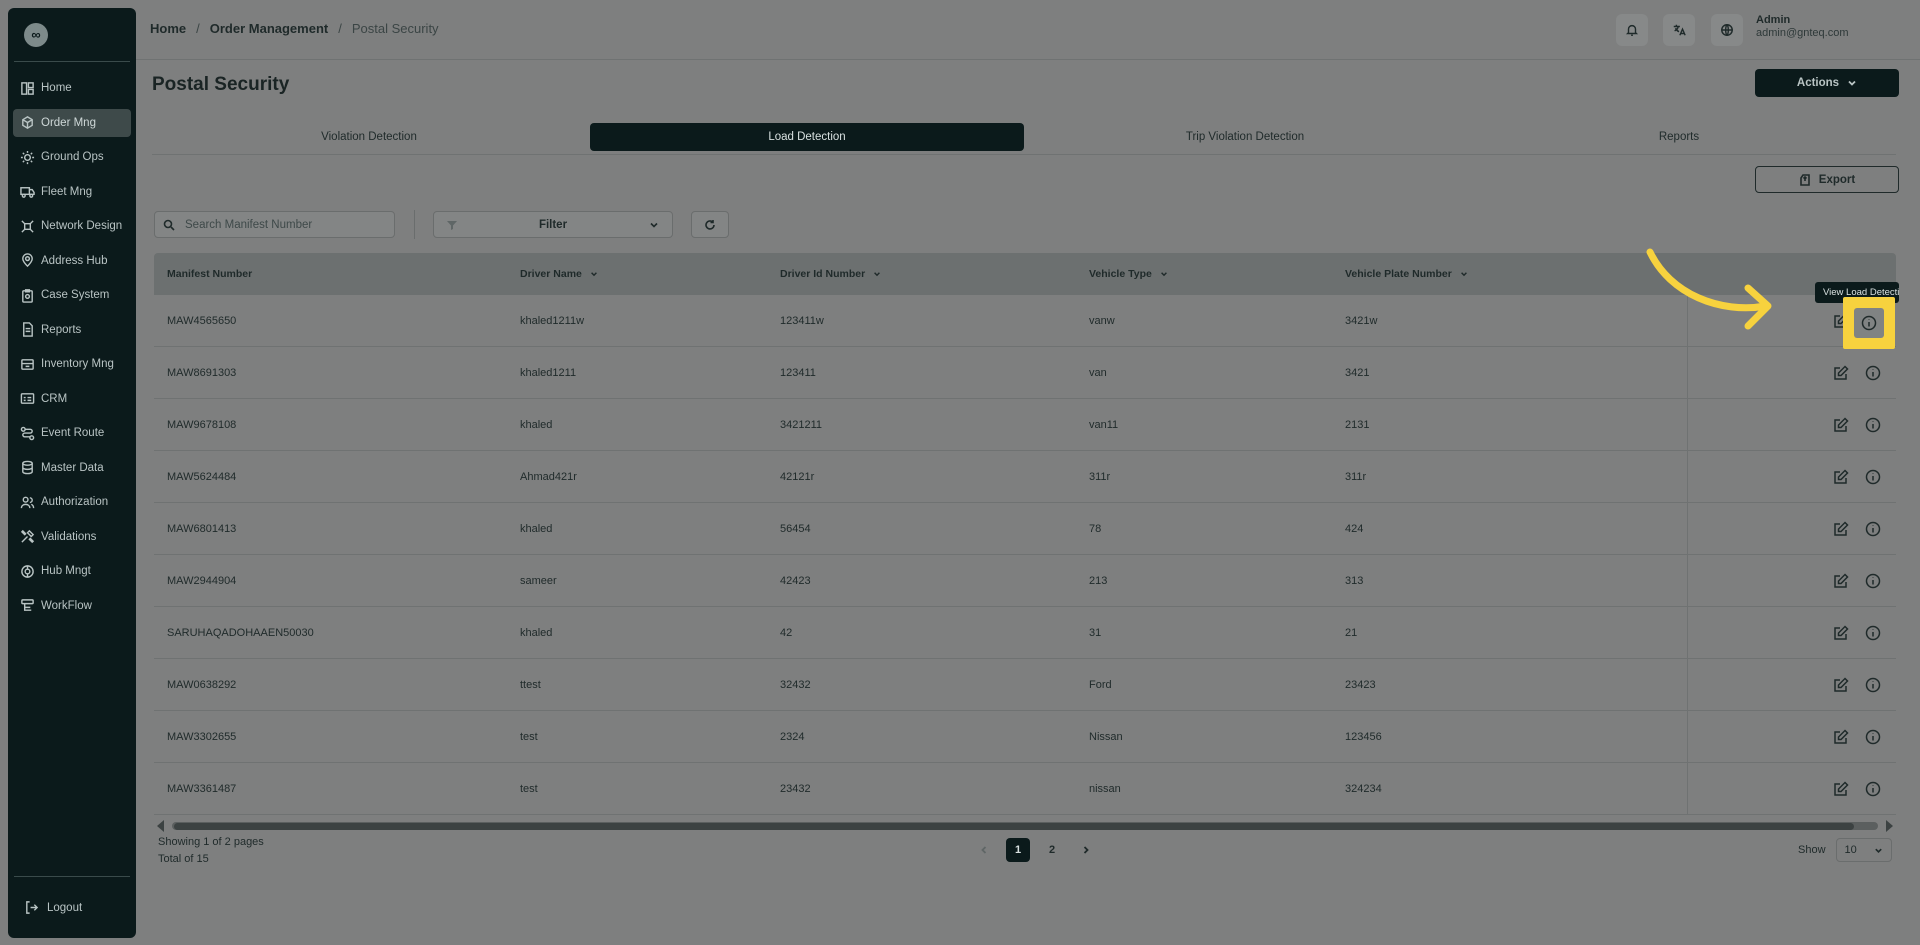 This screenshot has height=945, width=1920. Describe the element at coordinates (1025, 529) in the screenshot. I see `table-row: MAW6801413 khaled 56454 78 424` at that location.